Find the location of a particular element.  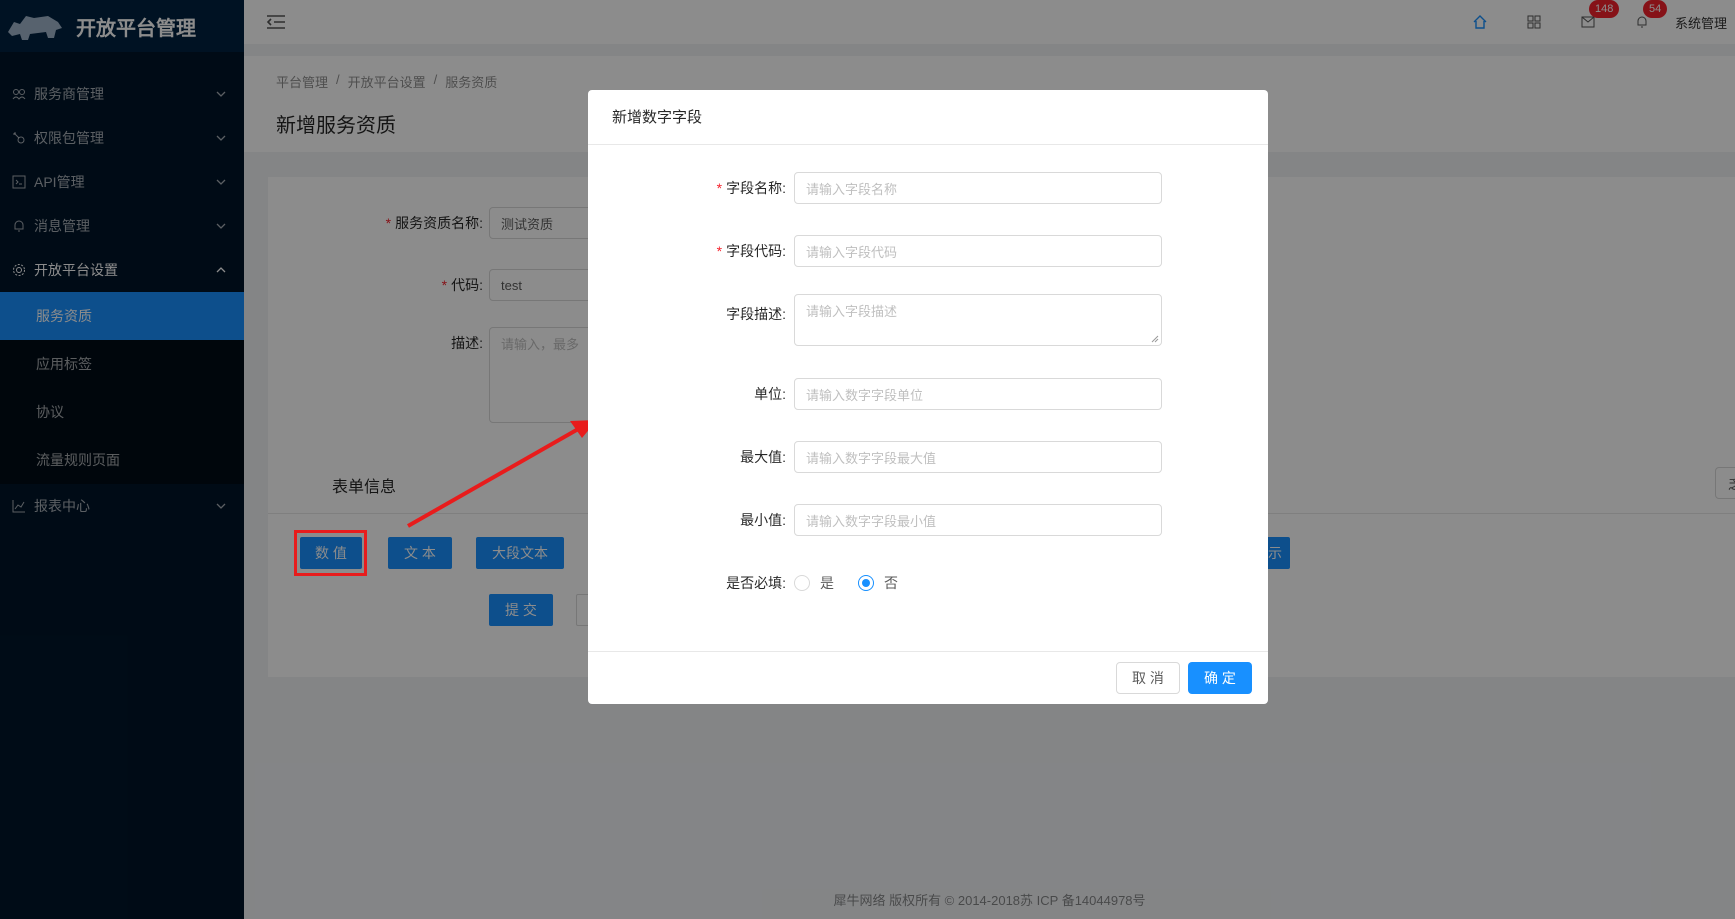

resize-grip-icon is located at coordinates (1155, 339).